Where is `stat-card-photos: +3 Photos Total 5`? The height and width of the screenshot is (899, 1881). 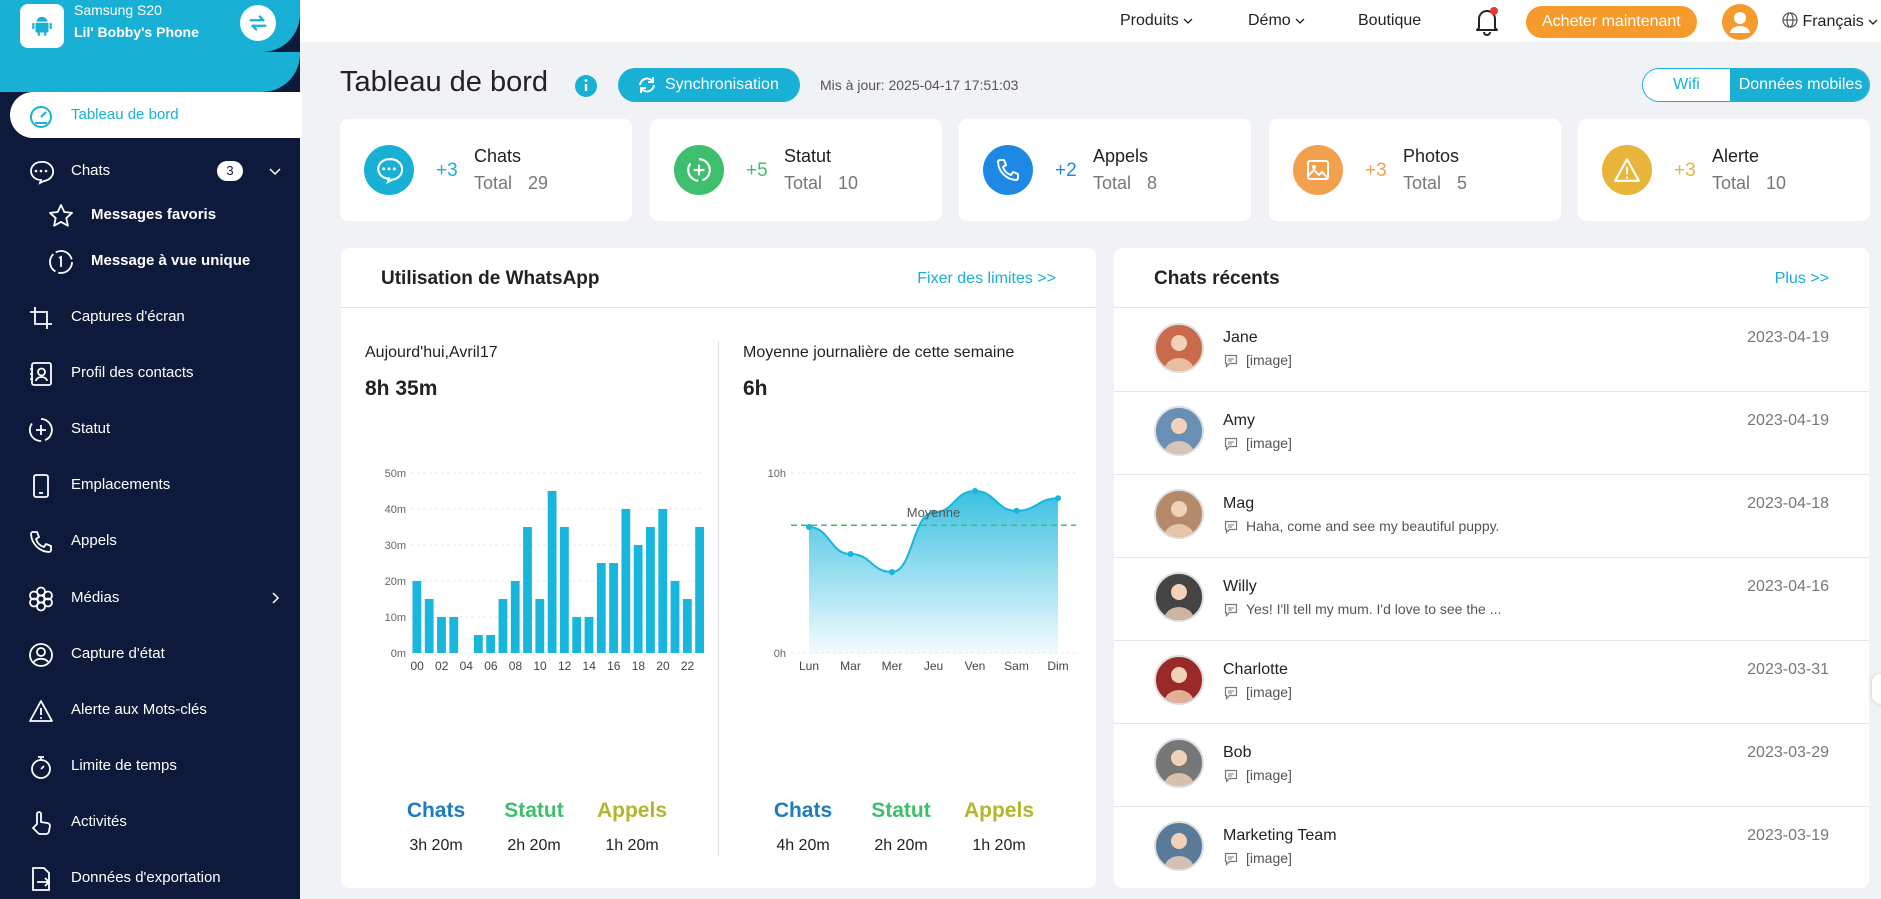
stat-card-photos: +3 Photos Total 5 is located at coordinates (1415, 170).